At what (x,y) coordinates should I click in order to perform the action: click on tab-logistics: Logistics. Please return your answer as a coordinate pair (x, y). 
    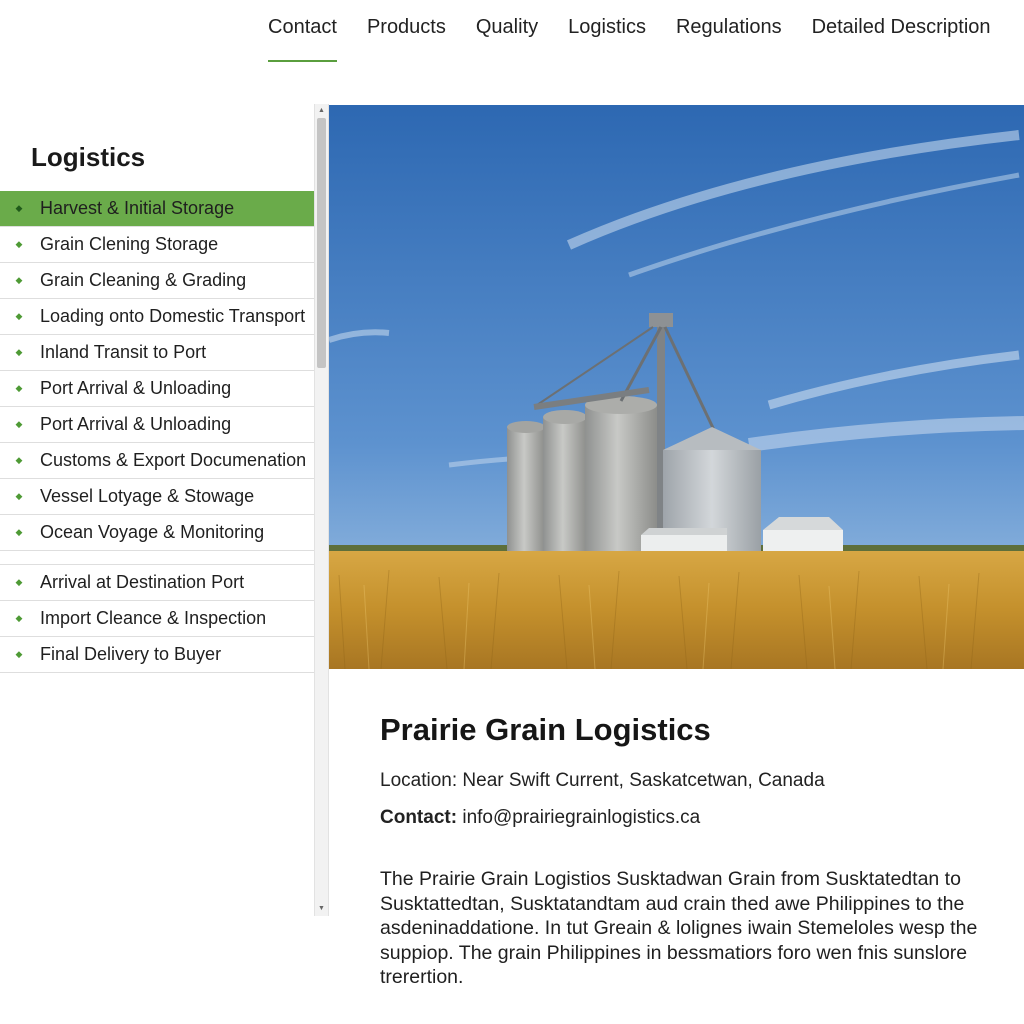
    Looking at the image, I should click on (607, 19).